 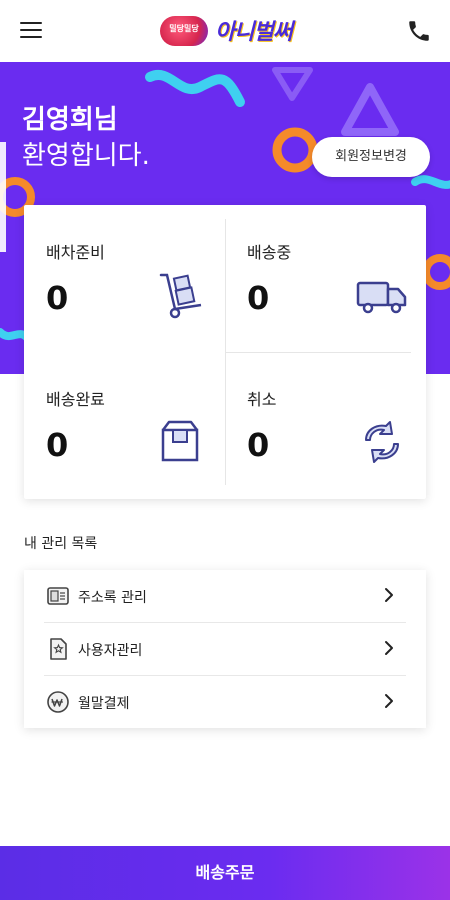 I want to click on status-label: 배차준비, so click(x=75, y=252).